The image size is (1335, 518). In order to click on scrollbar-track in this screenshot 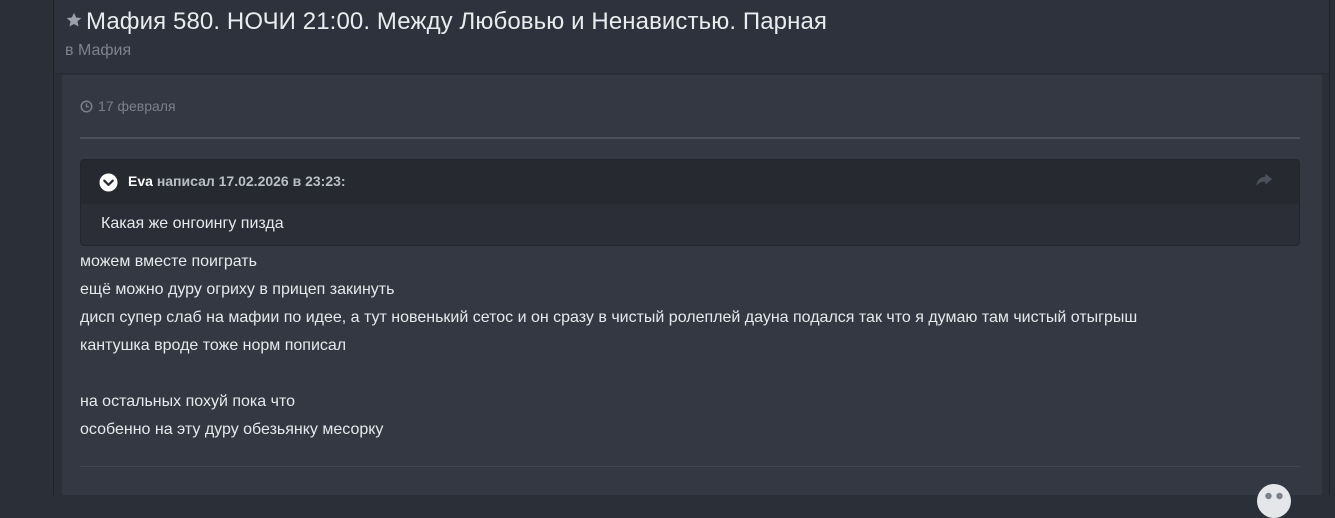, I will do `click(1332, 247)`.